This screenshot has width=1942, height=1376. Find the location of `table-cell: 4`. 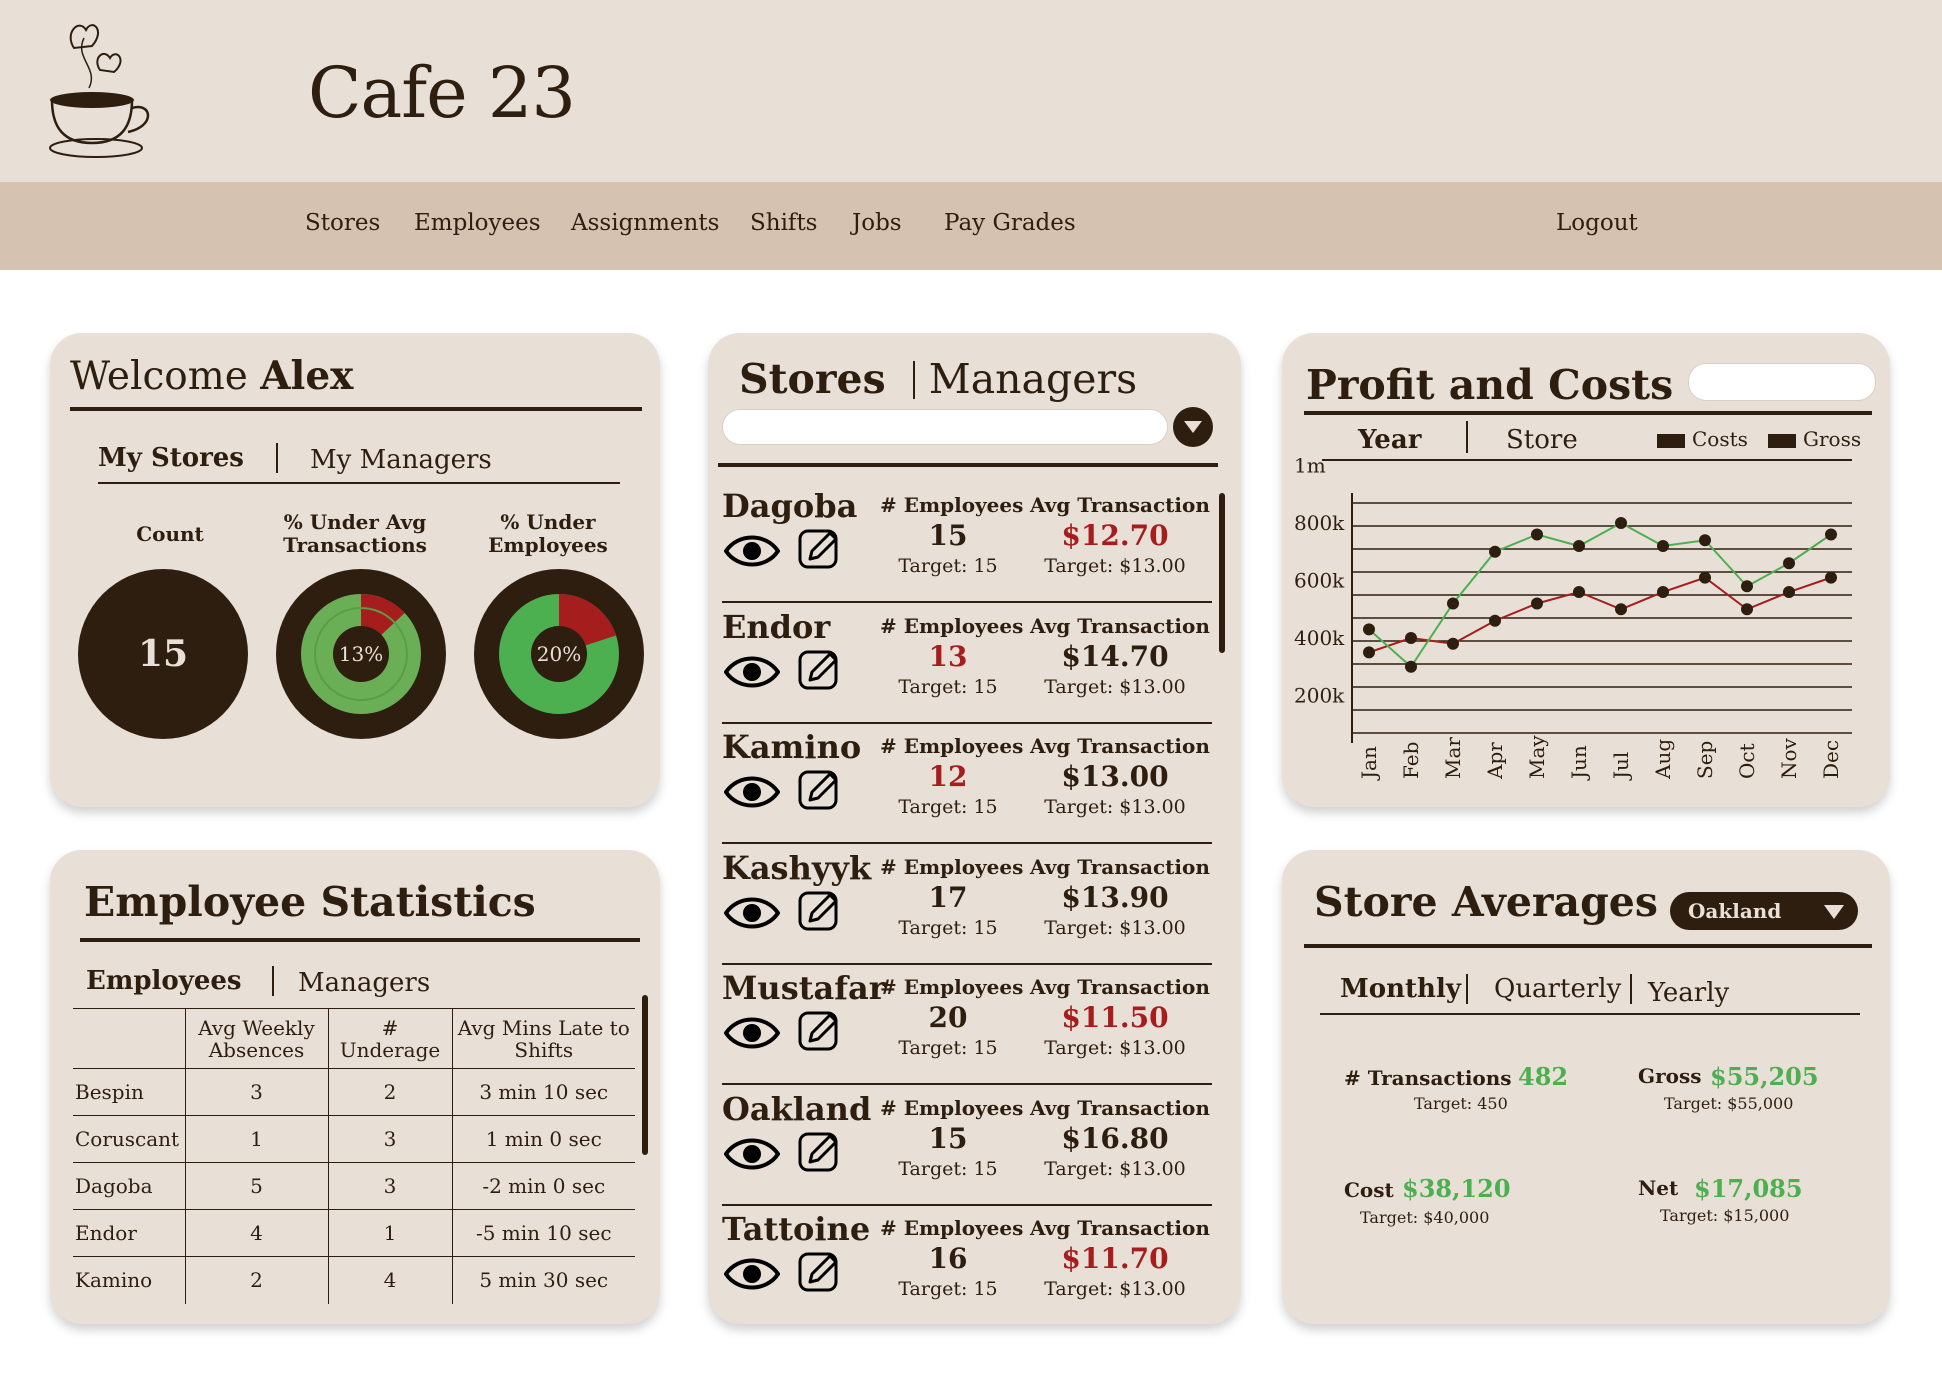

table-cell: 4 is located at coordinates (389, 1280).